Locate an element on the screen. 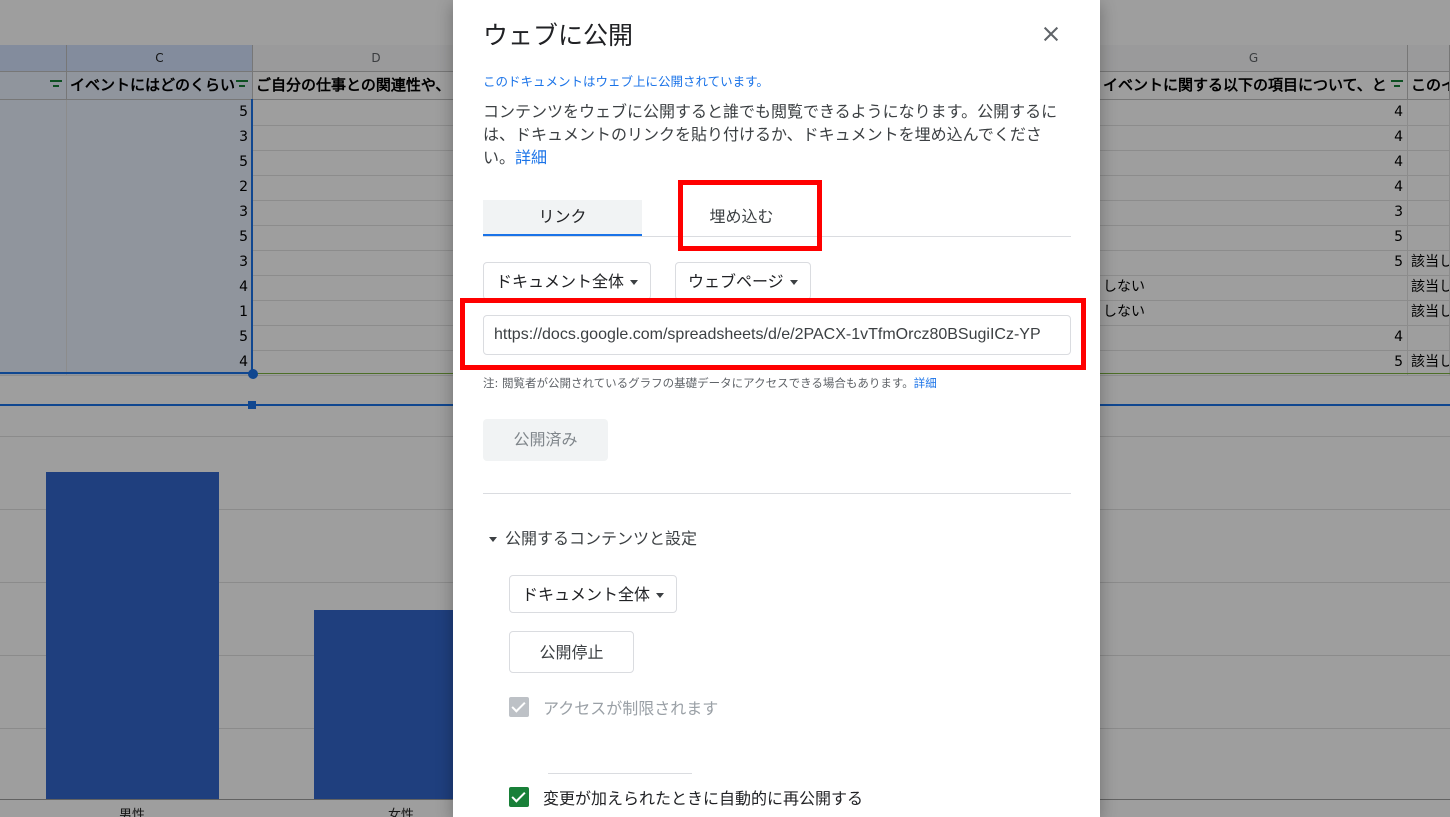 The image size is (1450, 817). section-divider is located at coordinates (777, 493).